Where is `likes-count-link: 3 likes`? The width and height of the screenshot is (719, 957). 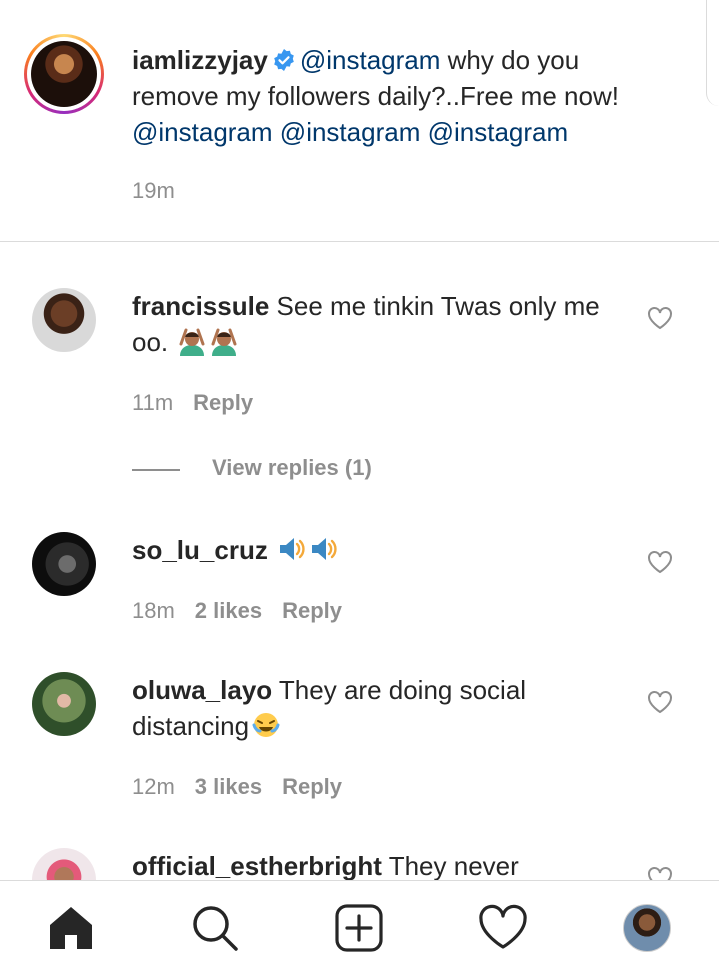
likes-count-link: 3 likes is located at coordinates (228, 786).